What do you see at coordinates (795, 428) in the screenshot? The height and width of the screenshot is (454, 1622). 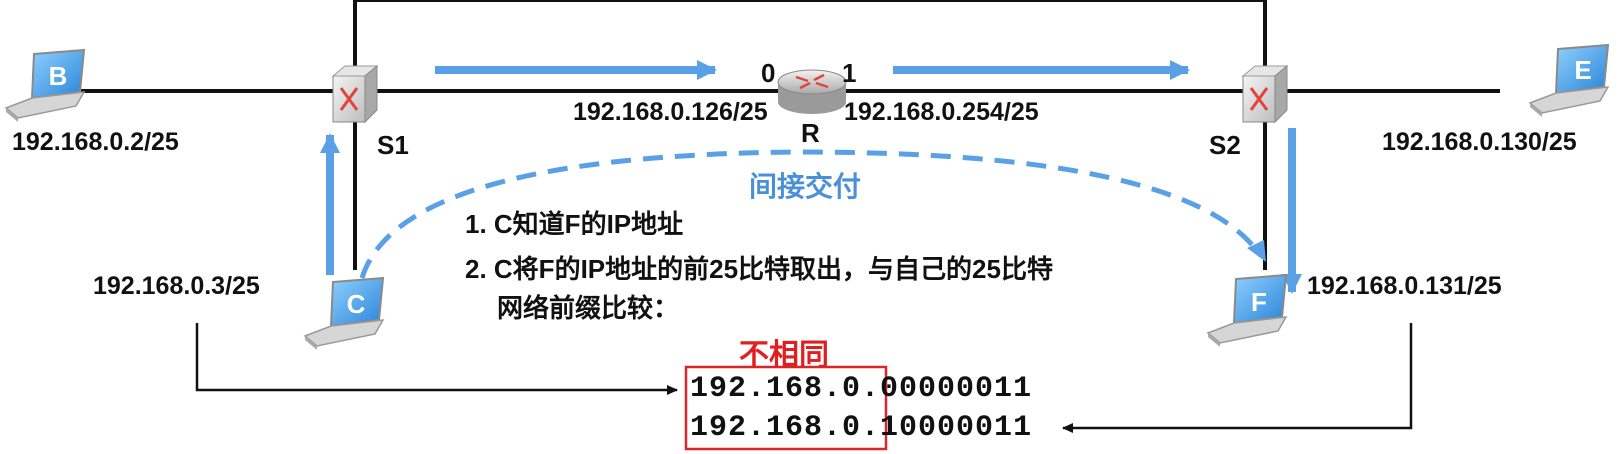 I see `row-2-prefix: 192.168.0.1` at bounding box center [795, 428].